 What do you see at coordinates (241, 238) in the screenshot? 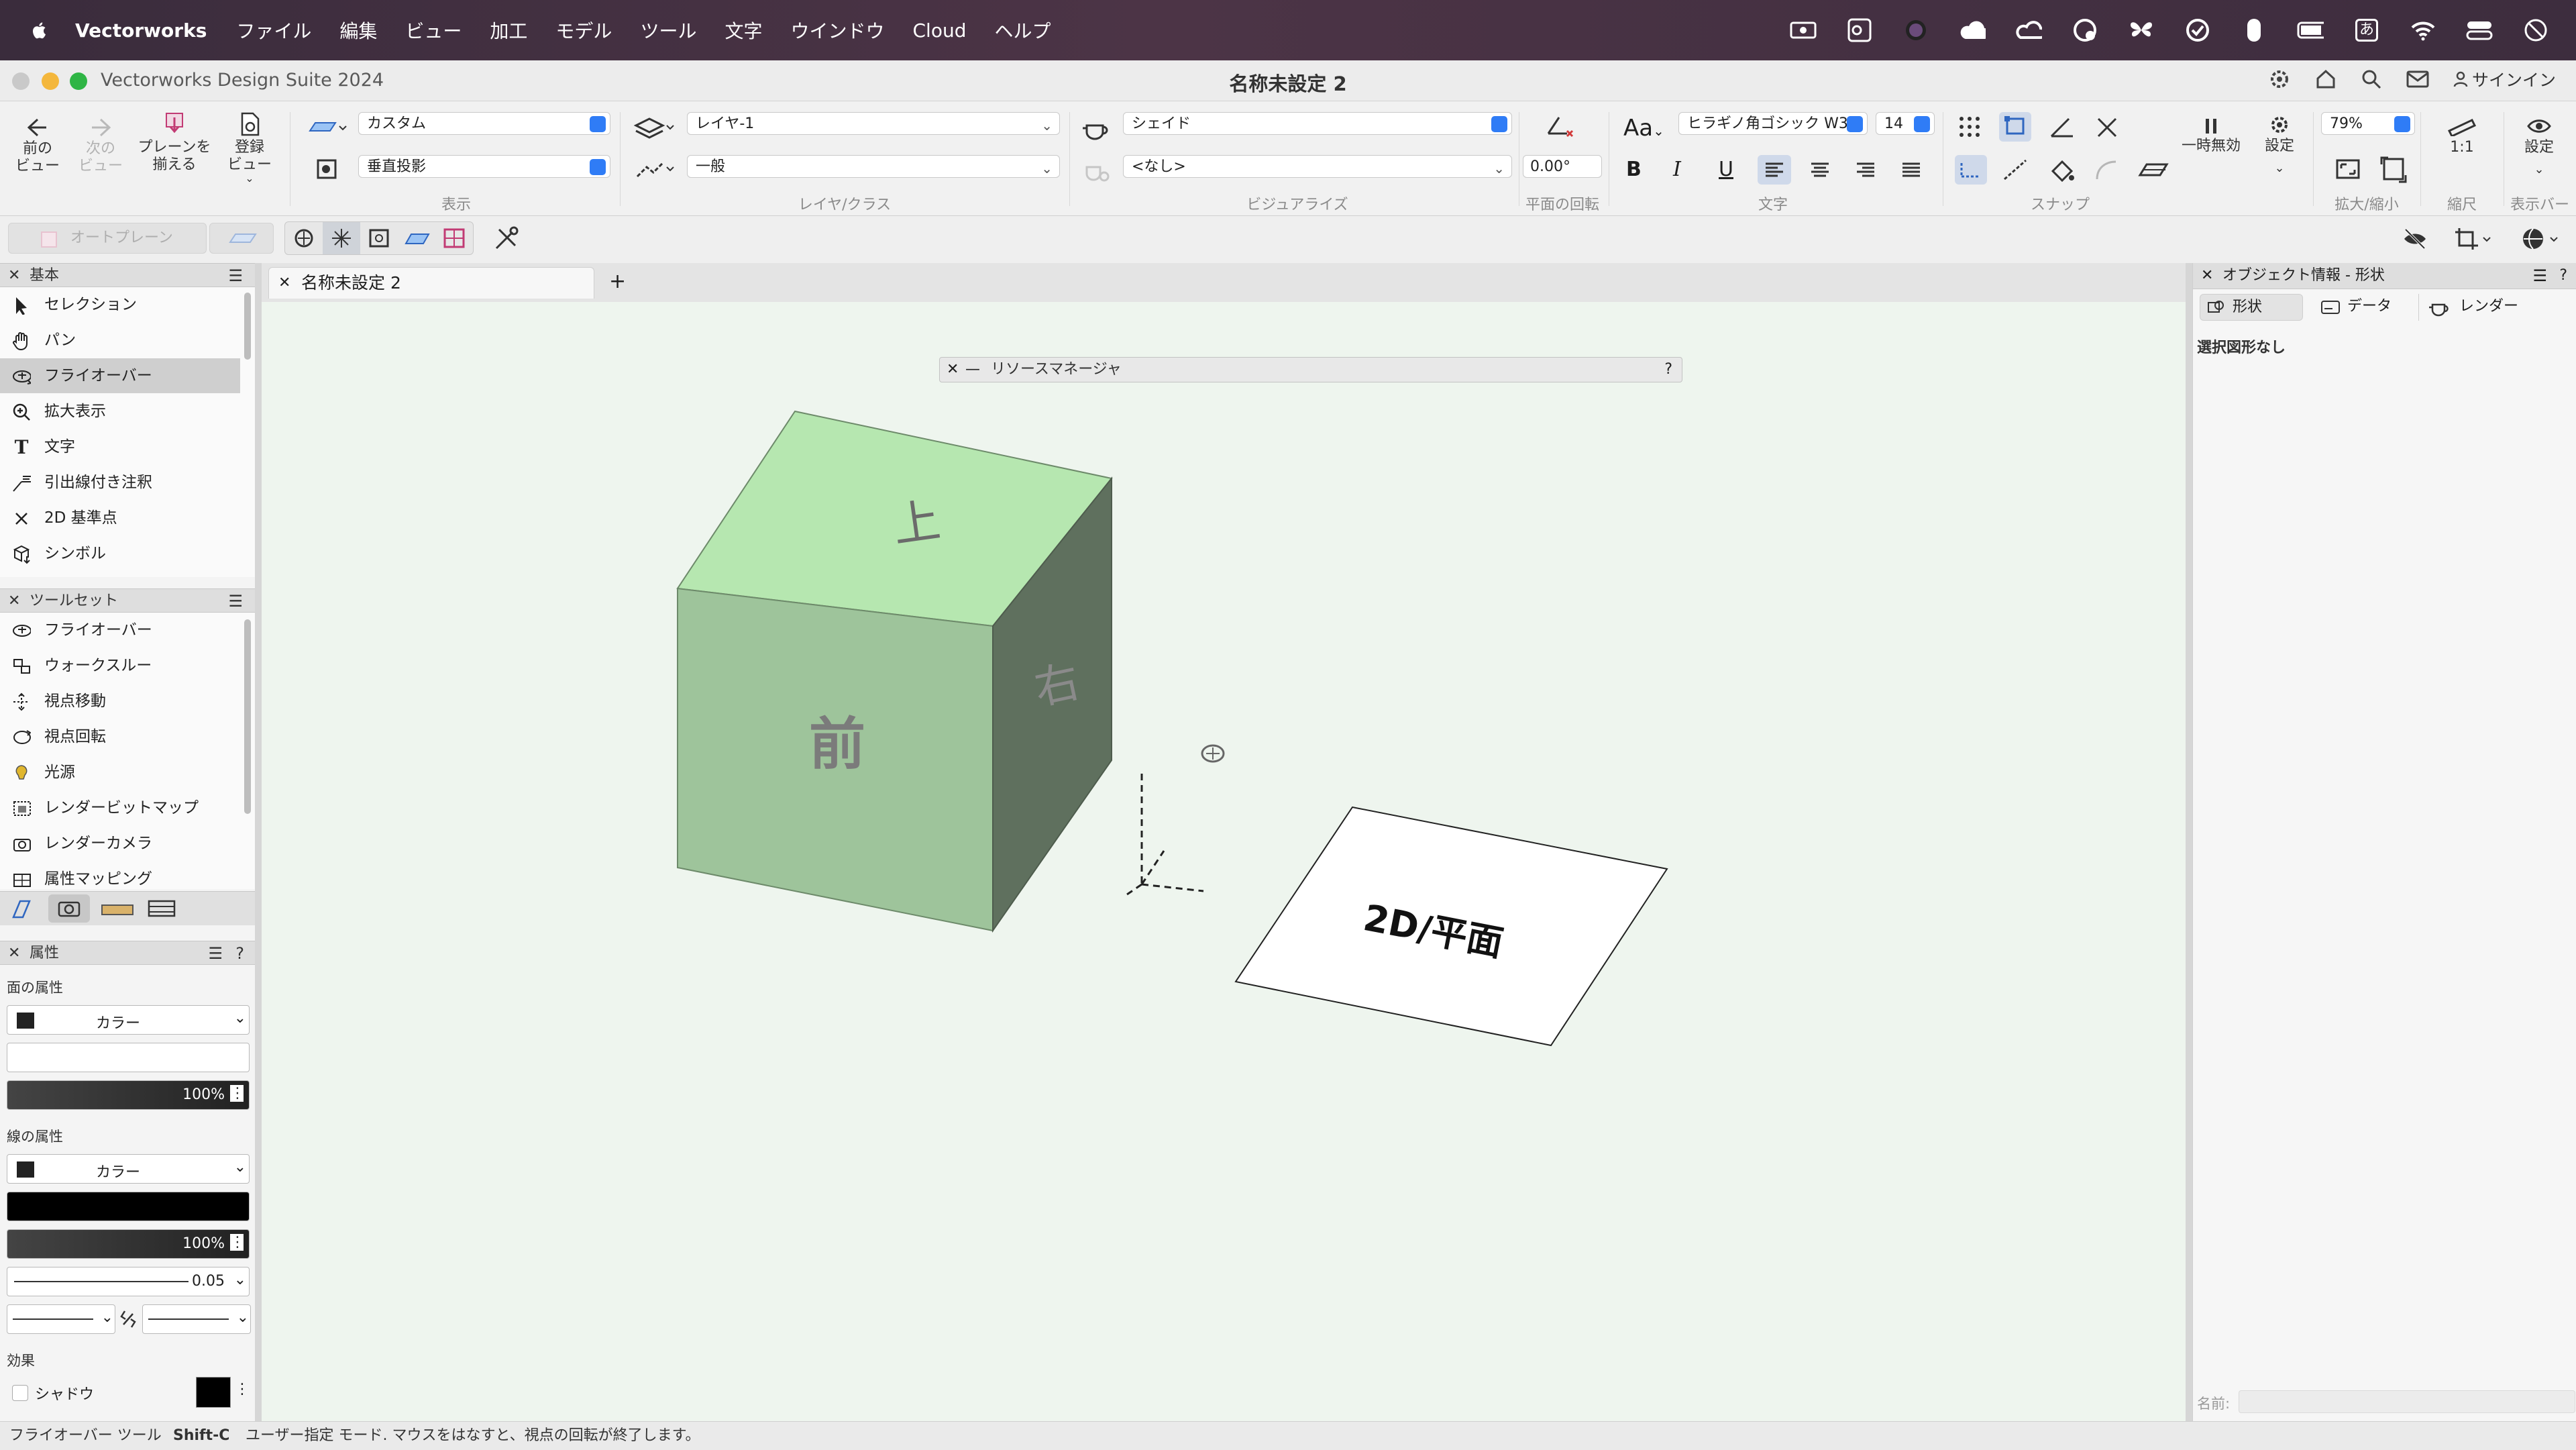
I see `plane-list-button` at bounding box center [241, 238].